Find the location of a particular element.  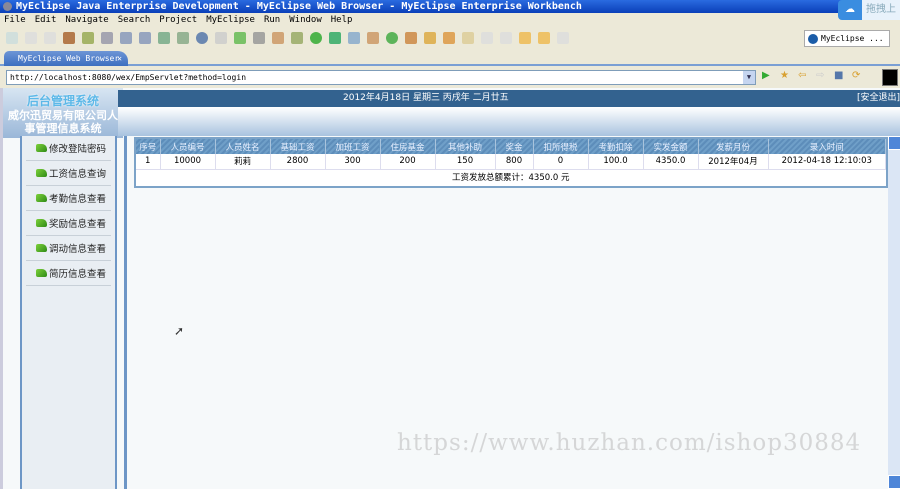

logout-link: [安全退出] is located at coordinates (878, 98).